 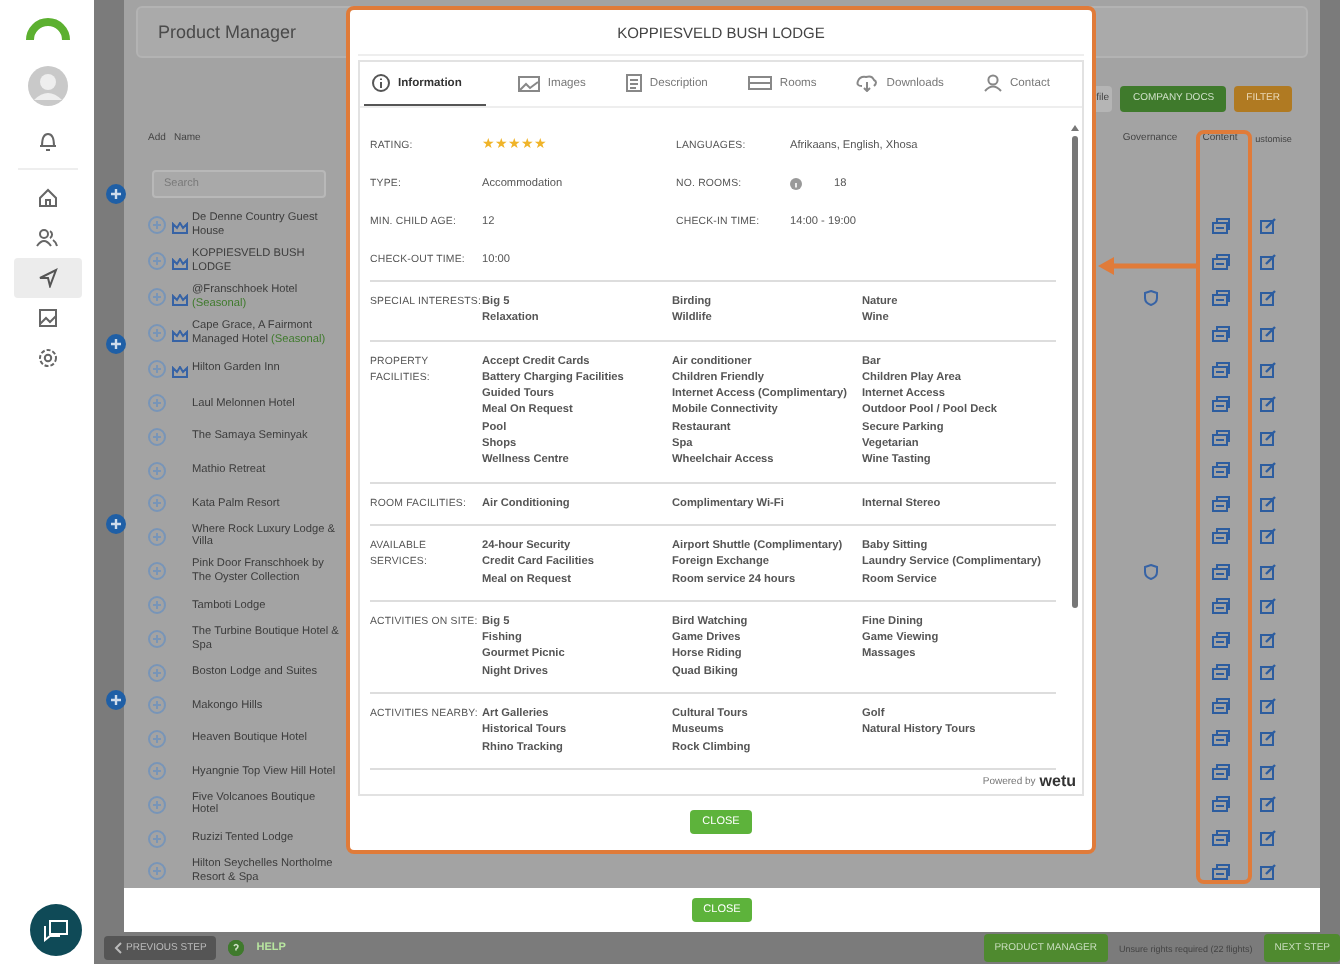 I want to click on help-icon, so click(x=236, y=948).